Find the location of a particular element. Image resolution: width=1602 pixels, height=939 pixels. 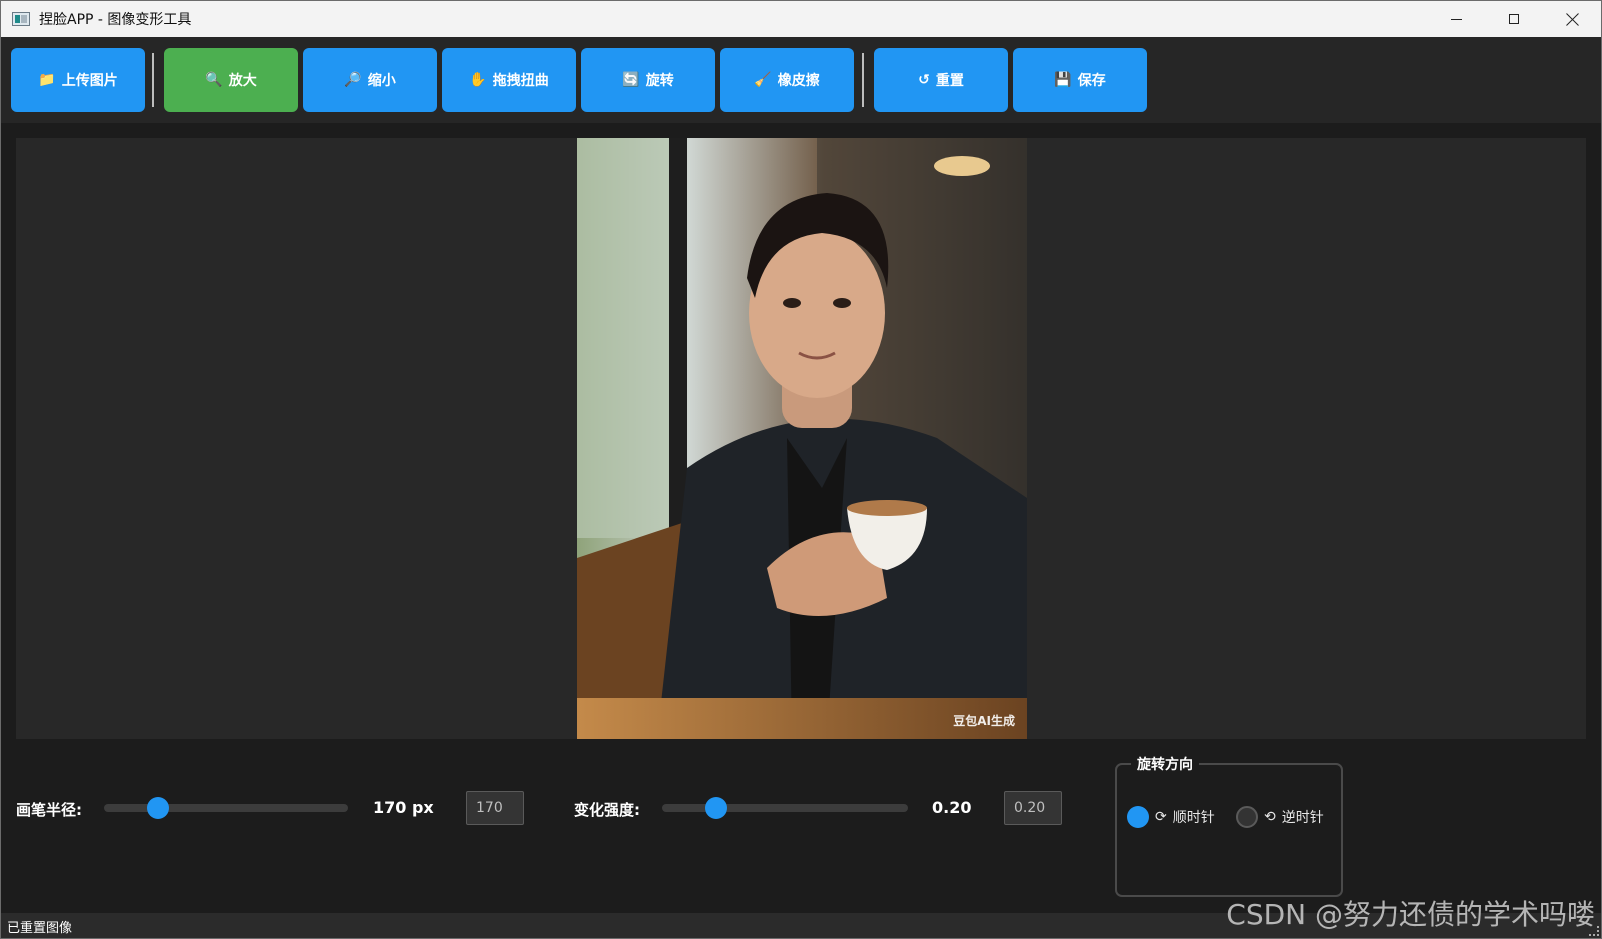

left-eye is located at coordinates (792, 303).